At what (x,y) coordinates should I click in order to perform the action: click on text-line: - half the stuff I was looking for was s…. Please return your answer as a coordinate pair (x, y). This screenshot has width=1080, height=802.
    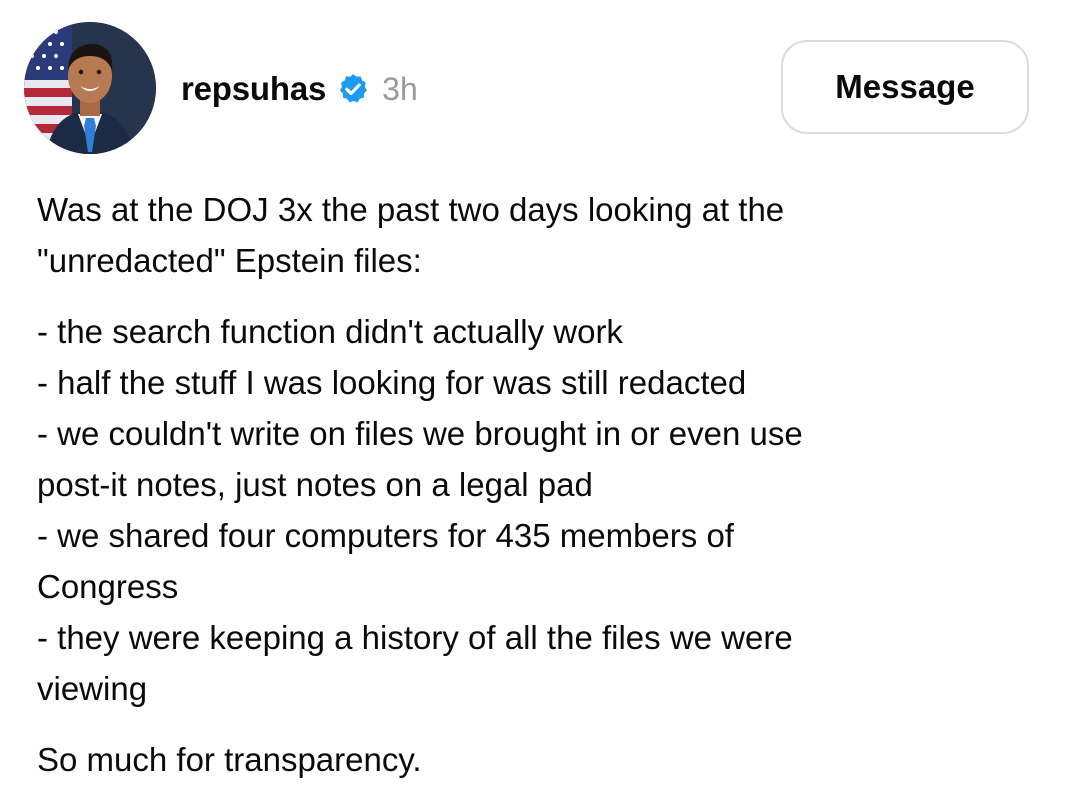
    Looking at the image, I should click on (392, 382).